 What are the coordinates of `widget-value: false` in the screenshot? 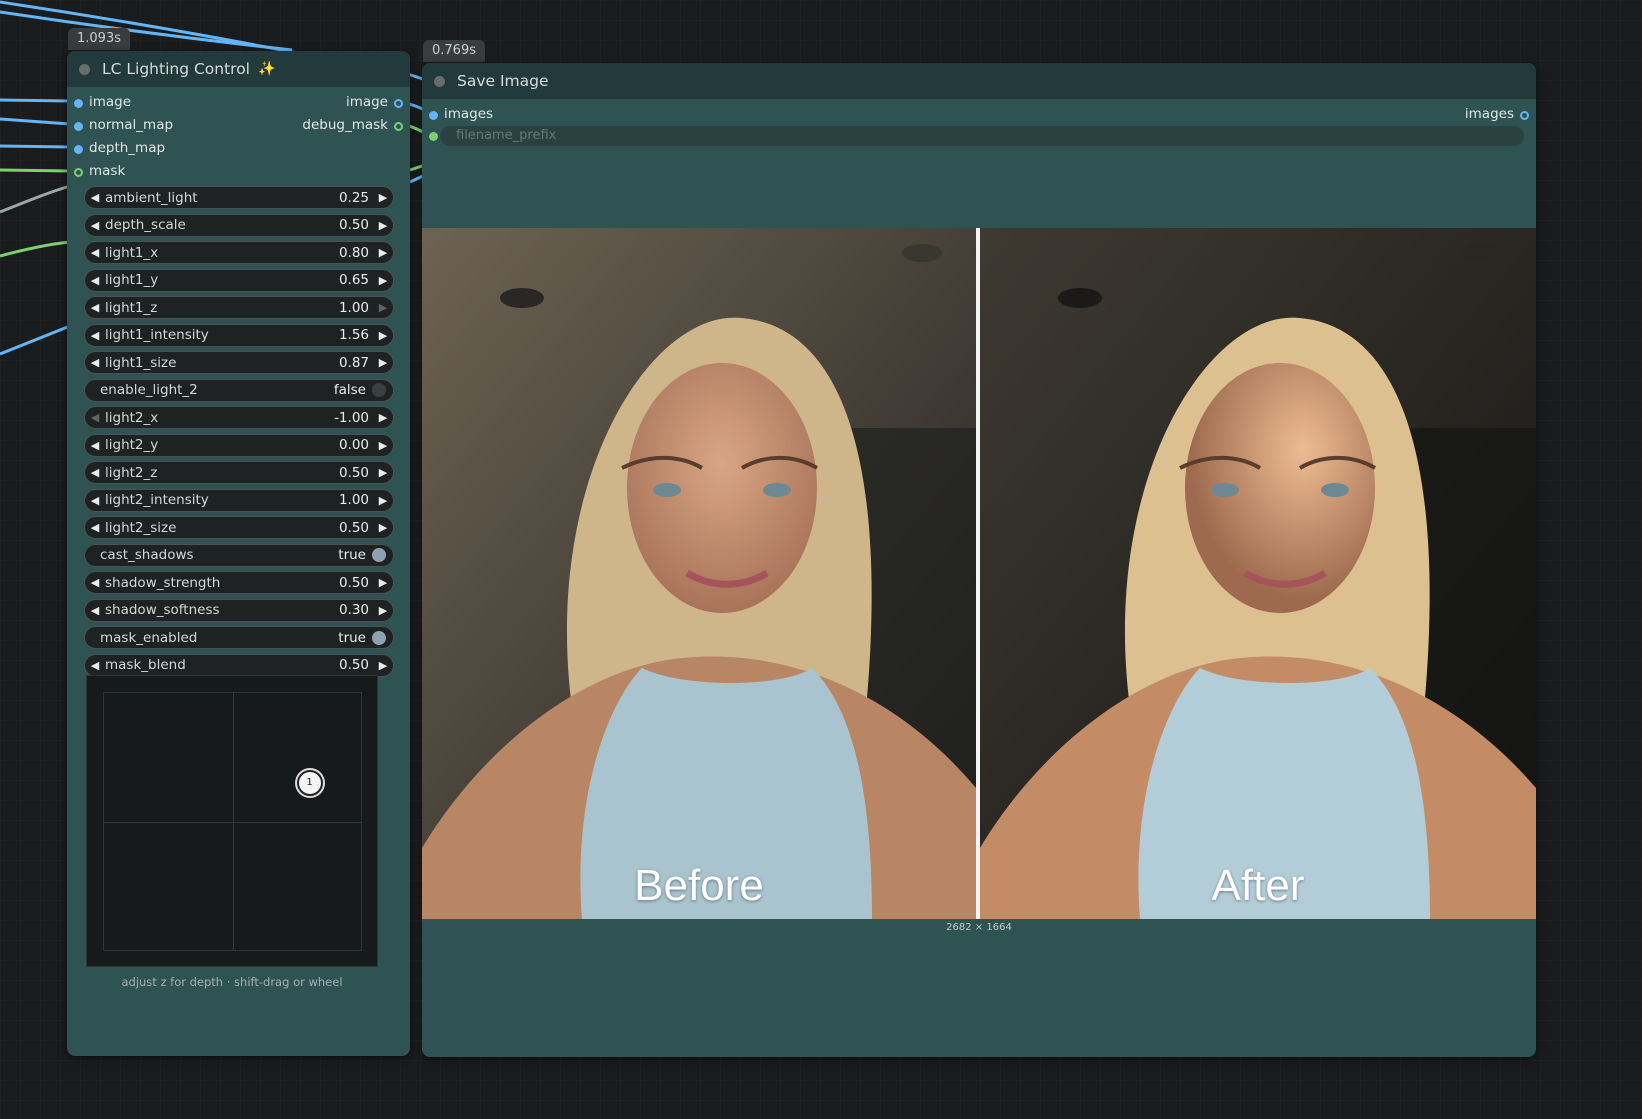 It's located at (349, 390).